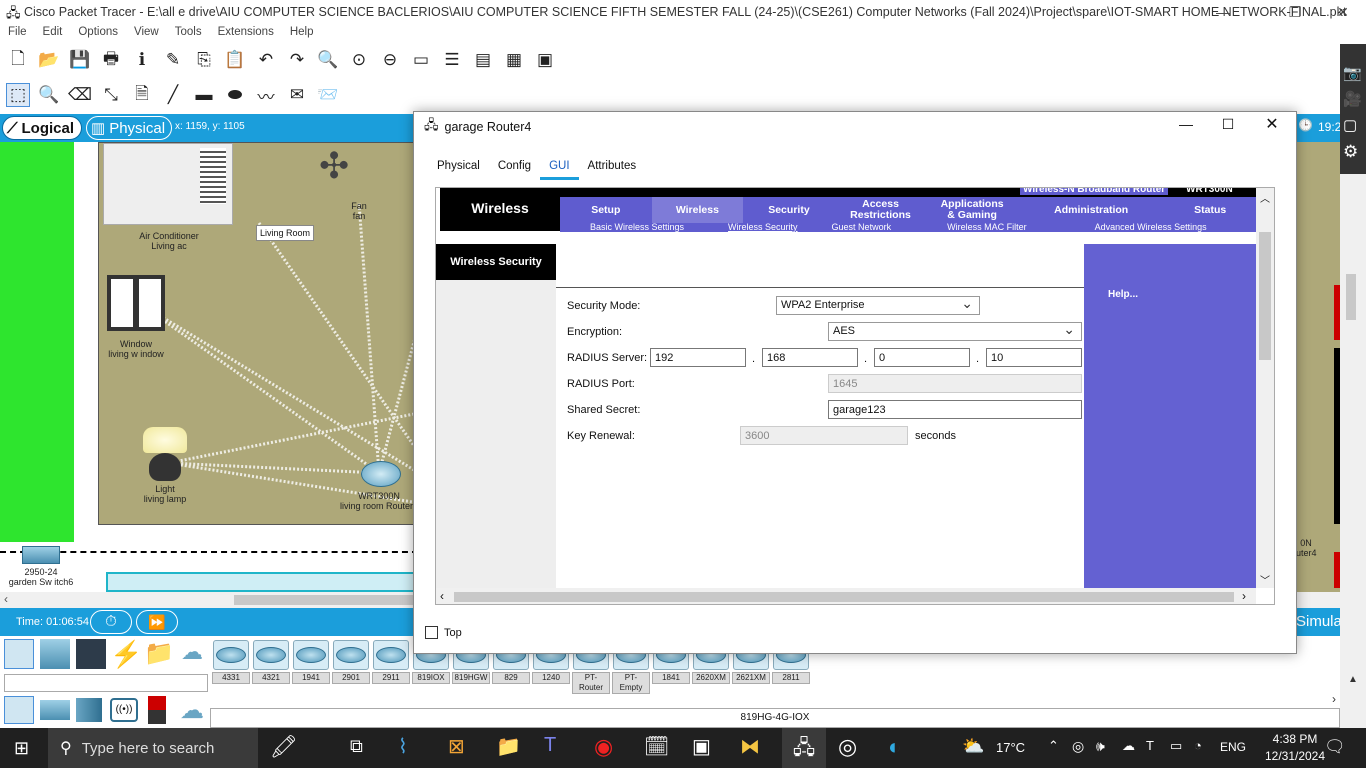  I want to click on zoom-reset-icon: ⊙, so click(359, 60).